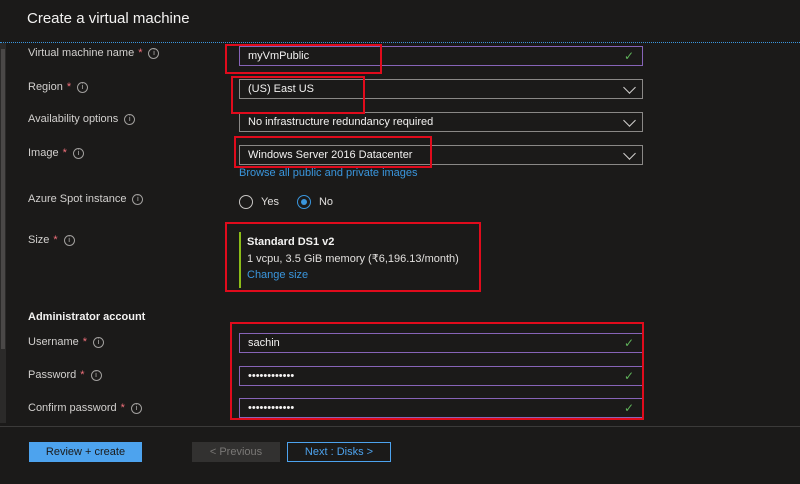 The width and height of the screenshot is (800, 484). I want to click on vm-name-label-text: Virtual machine name, so click(81, 53).